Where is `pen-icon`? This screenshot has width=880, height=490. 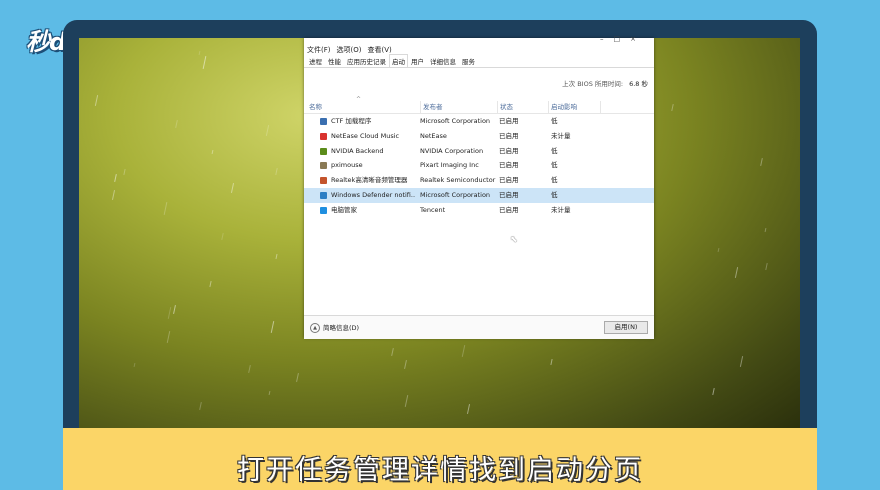
pen-icon is located at coordinates (323, 121).